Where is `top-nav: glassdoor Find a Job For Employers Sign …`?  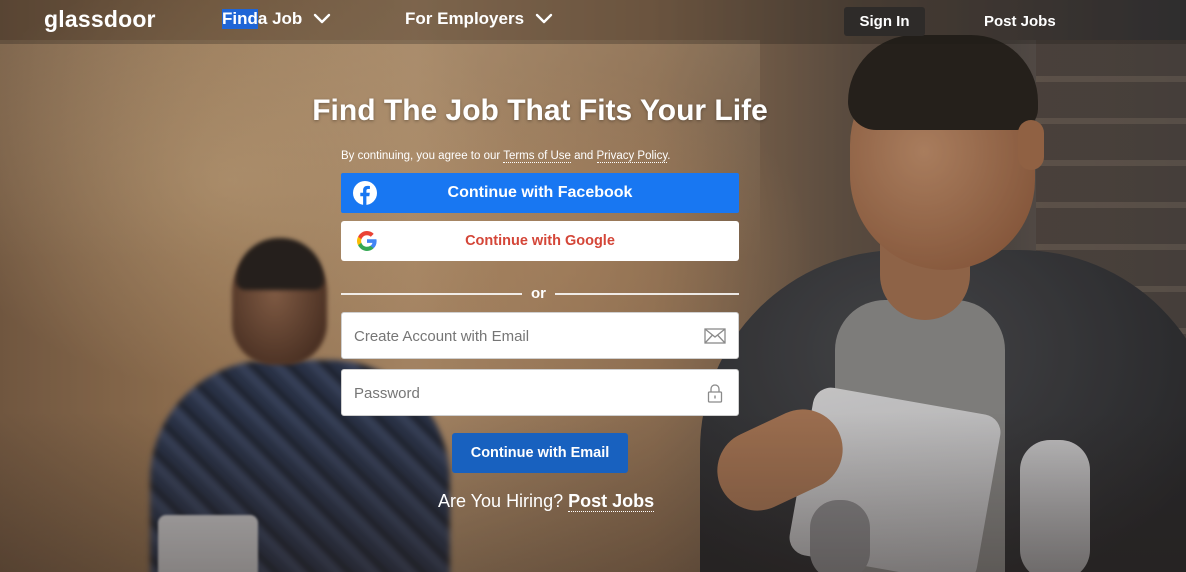 top-nav: glassdoor Find a Job For Employers Sign … is located at coordinates (593, 22).